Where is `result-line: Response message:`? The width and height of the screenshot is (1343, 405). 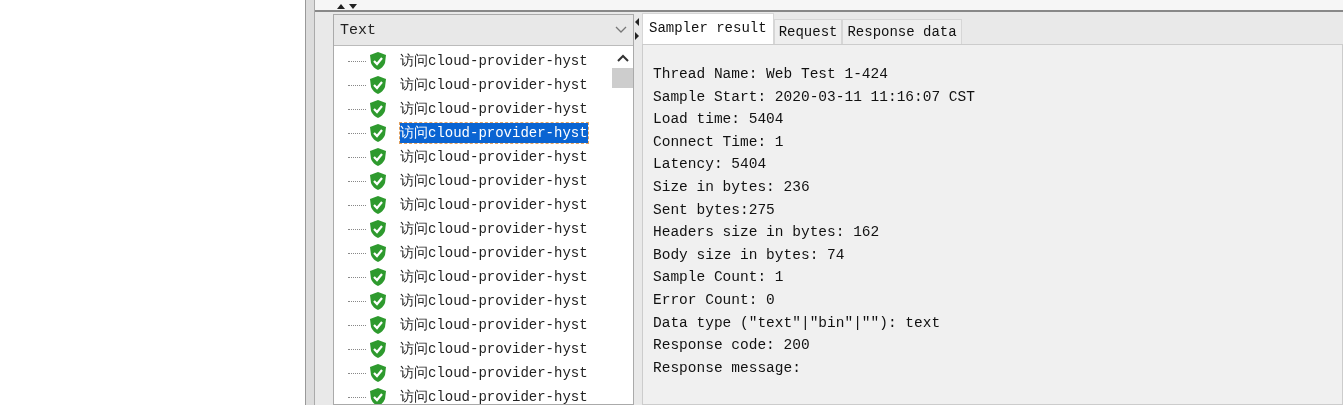 result-line: Response message: is located at coordinates (727, 368).